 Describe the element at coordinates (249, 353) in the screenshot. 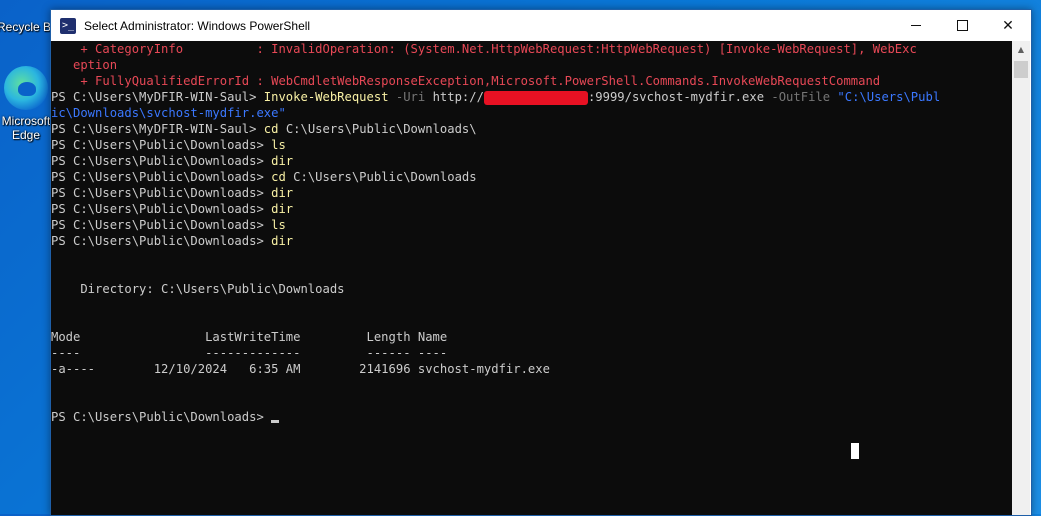

I see `column-rule: ---- ------------- ------ ----` at that location.